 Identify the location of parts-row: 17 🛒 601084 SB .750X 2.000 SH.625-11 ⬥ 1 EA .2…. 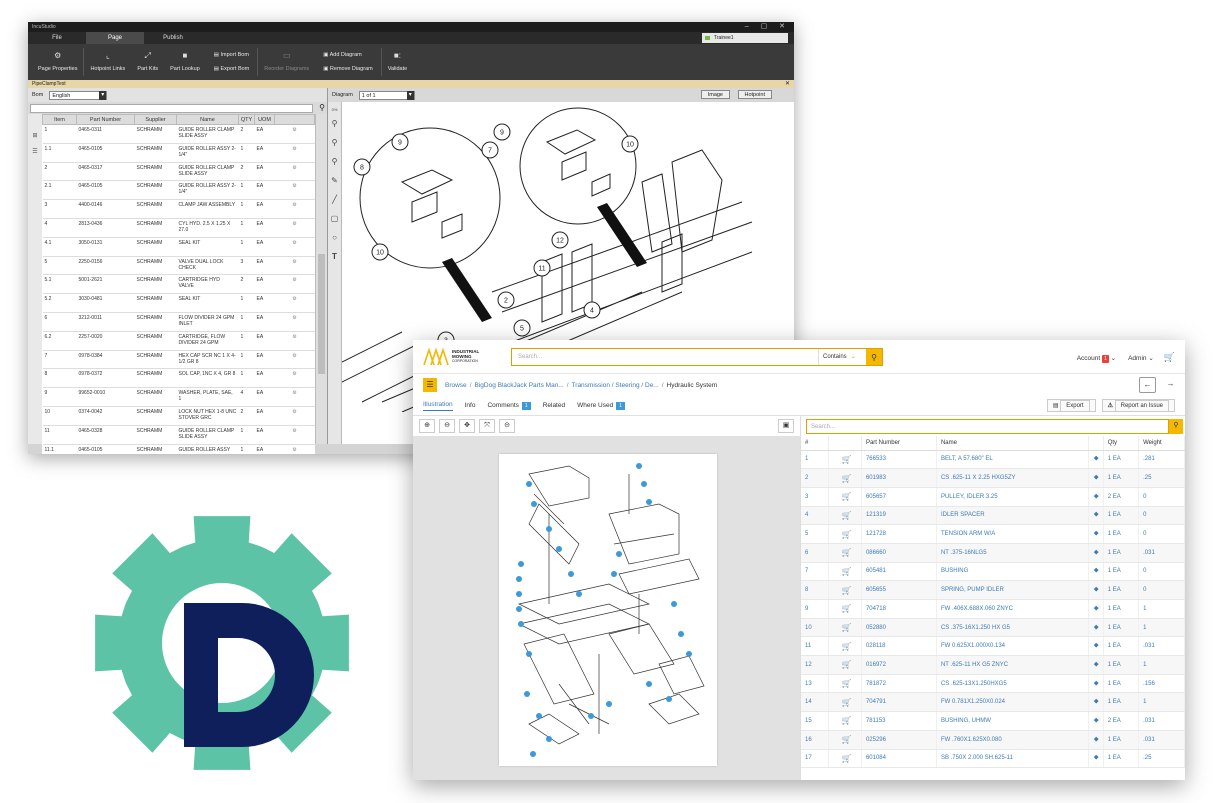
(993, 759).